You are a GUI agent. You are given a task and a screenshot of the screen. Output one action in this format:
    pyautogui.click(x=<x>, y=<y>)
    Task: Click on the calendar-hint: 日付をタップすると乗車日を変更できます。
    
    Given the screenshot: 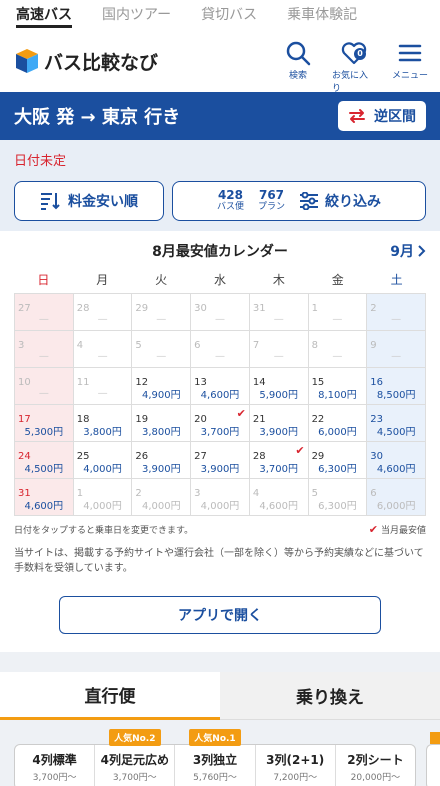 What is the action you would take?
    pyautogui.click(x=104, y=531)
    